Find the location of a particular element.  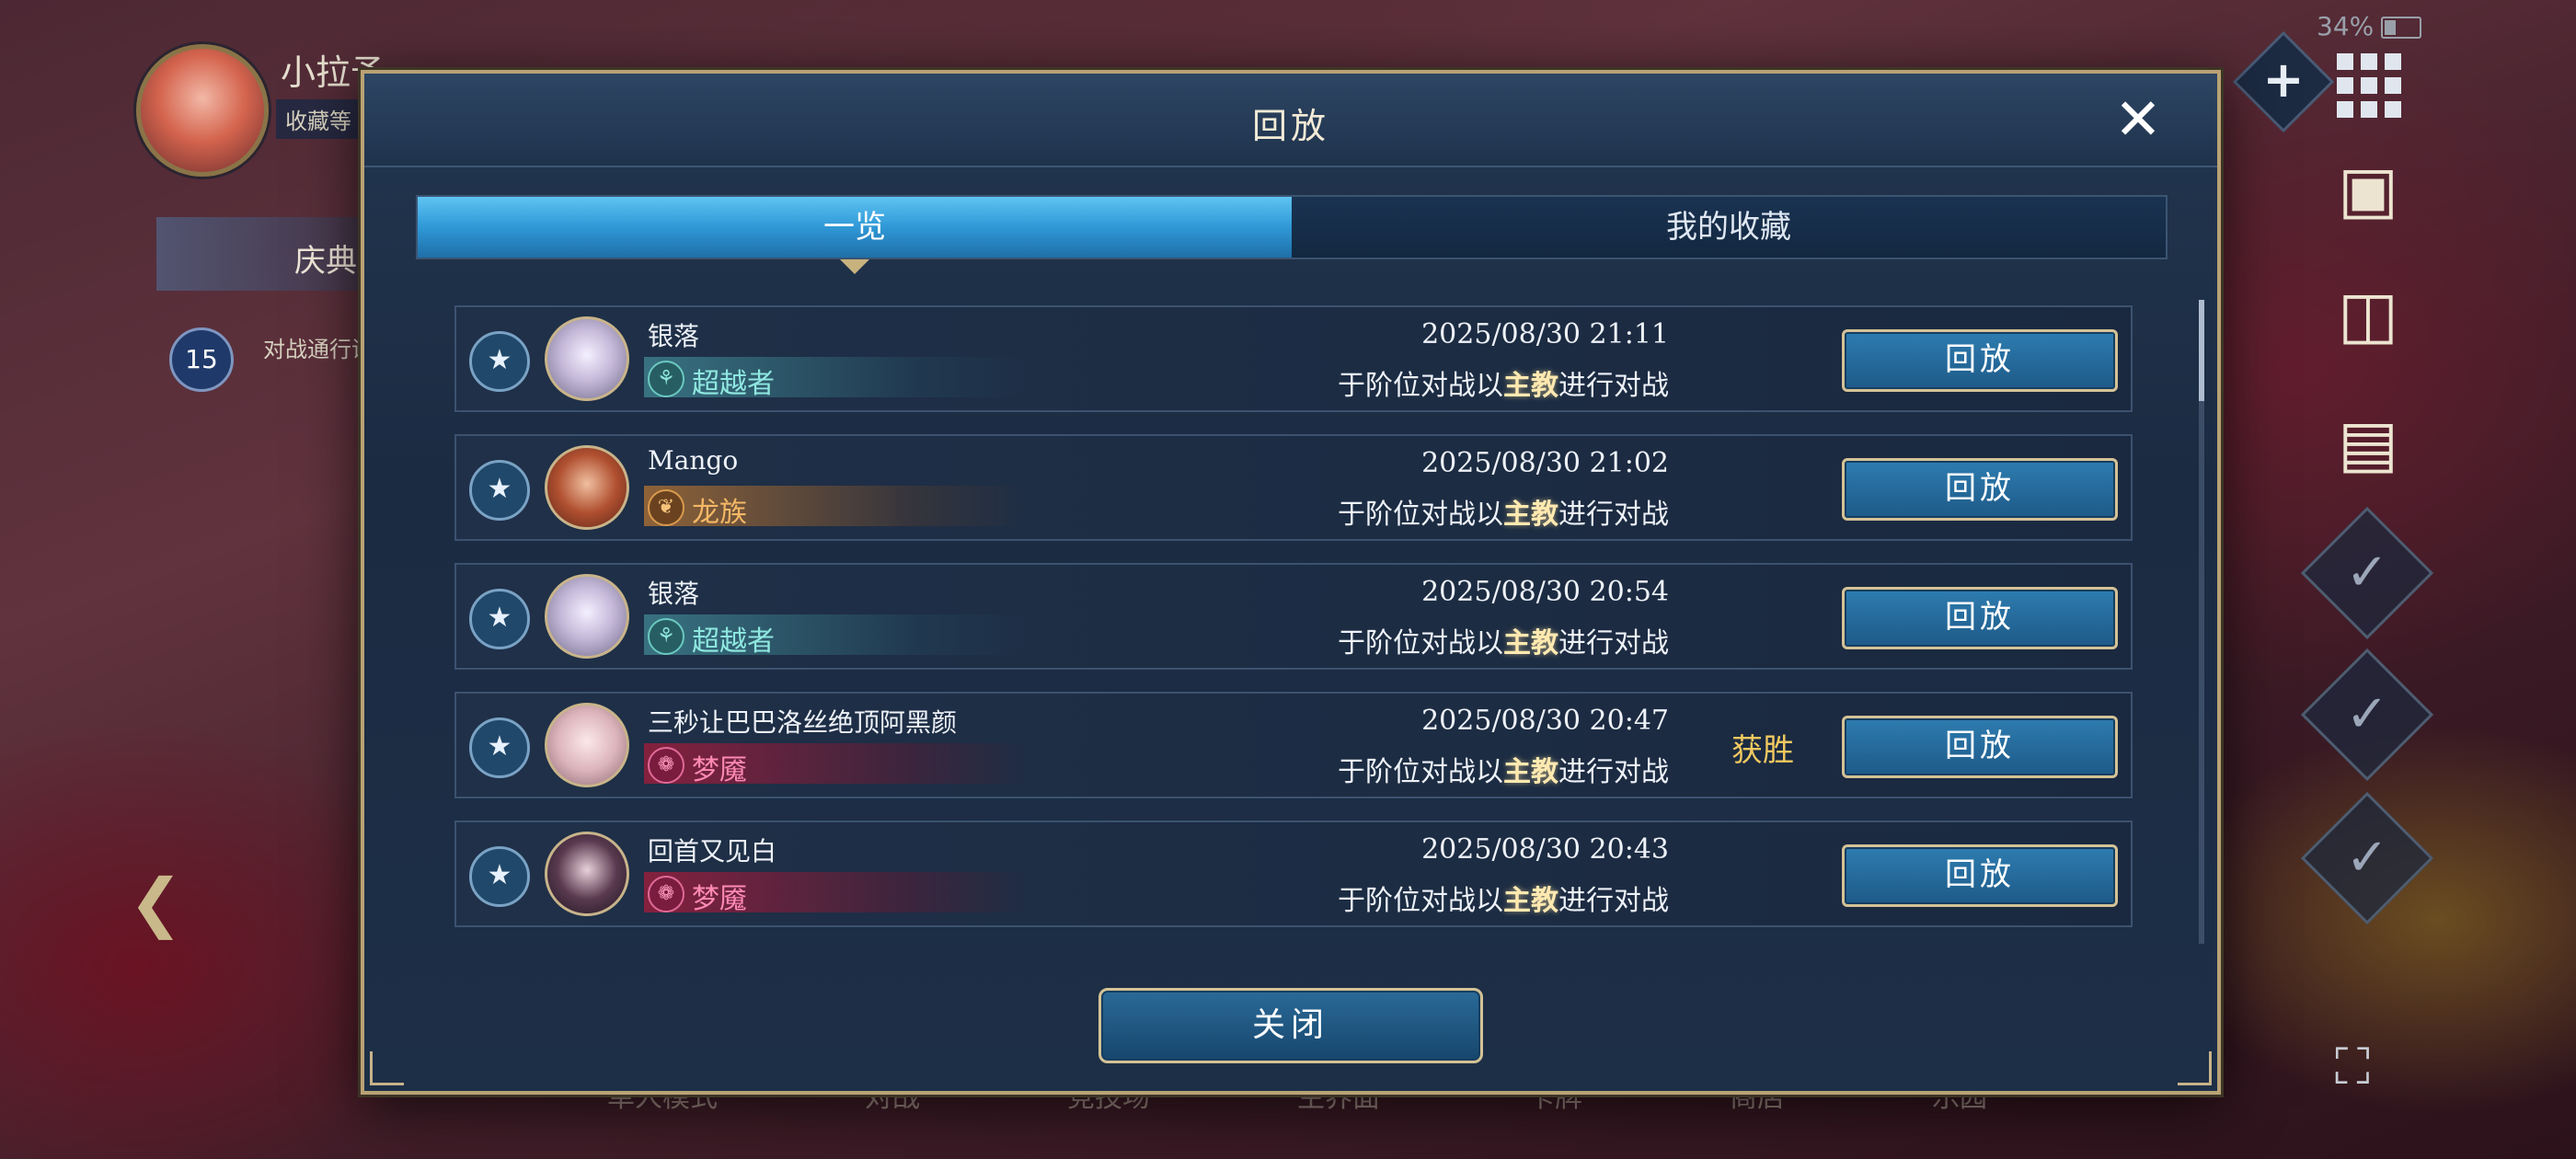

battery-indicator: 34% is located at coordinates (2369, 26).